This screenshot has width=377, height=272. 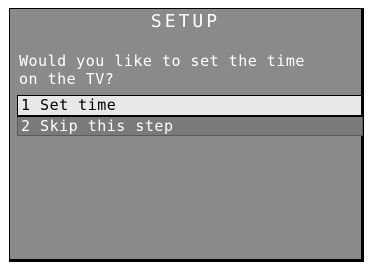 What do you see at coordinates (162, 61) in the screenshot?
I see `prompt-line-1: Would you like to set the time` at bounding box center [162, 61].